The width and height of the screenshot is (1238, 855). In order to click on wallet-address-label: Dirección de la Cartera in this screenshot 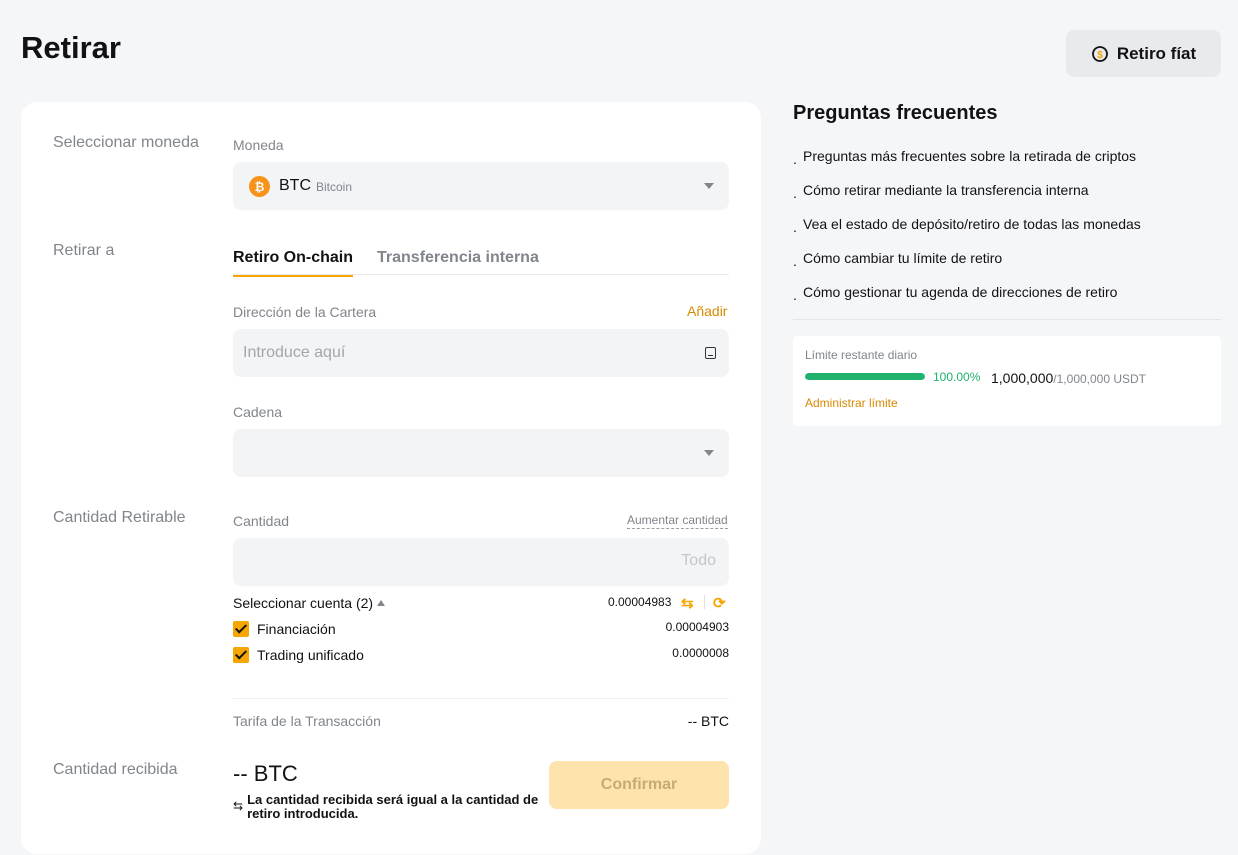, I will do `click(305, 312)`.